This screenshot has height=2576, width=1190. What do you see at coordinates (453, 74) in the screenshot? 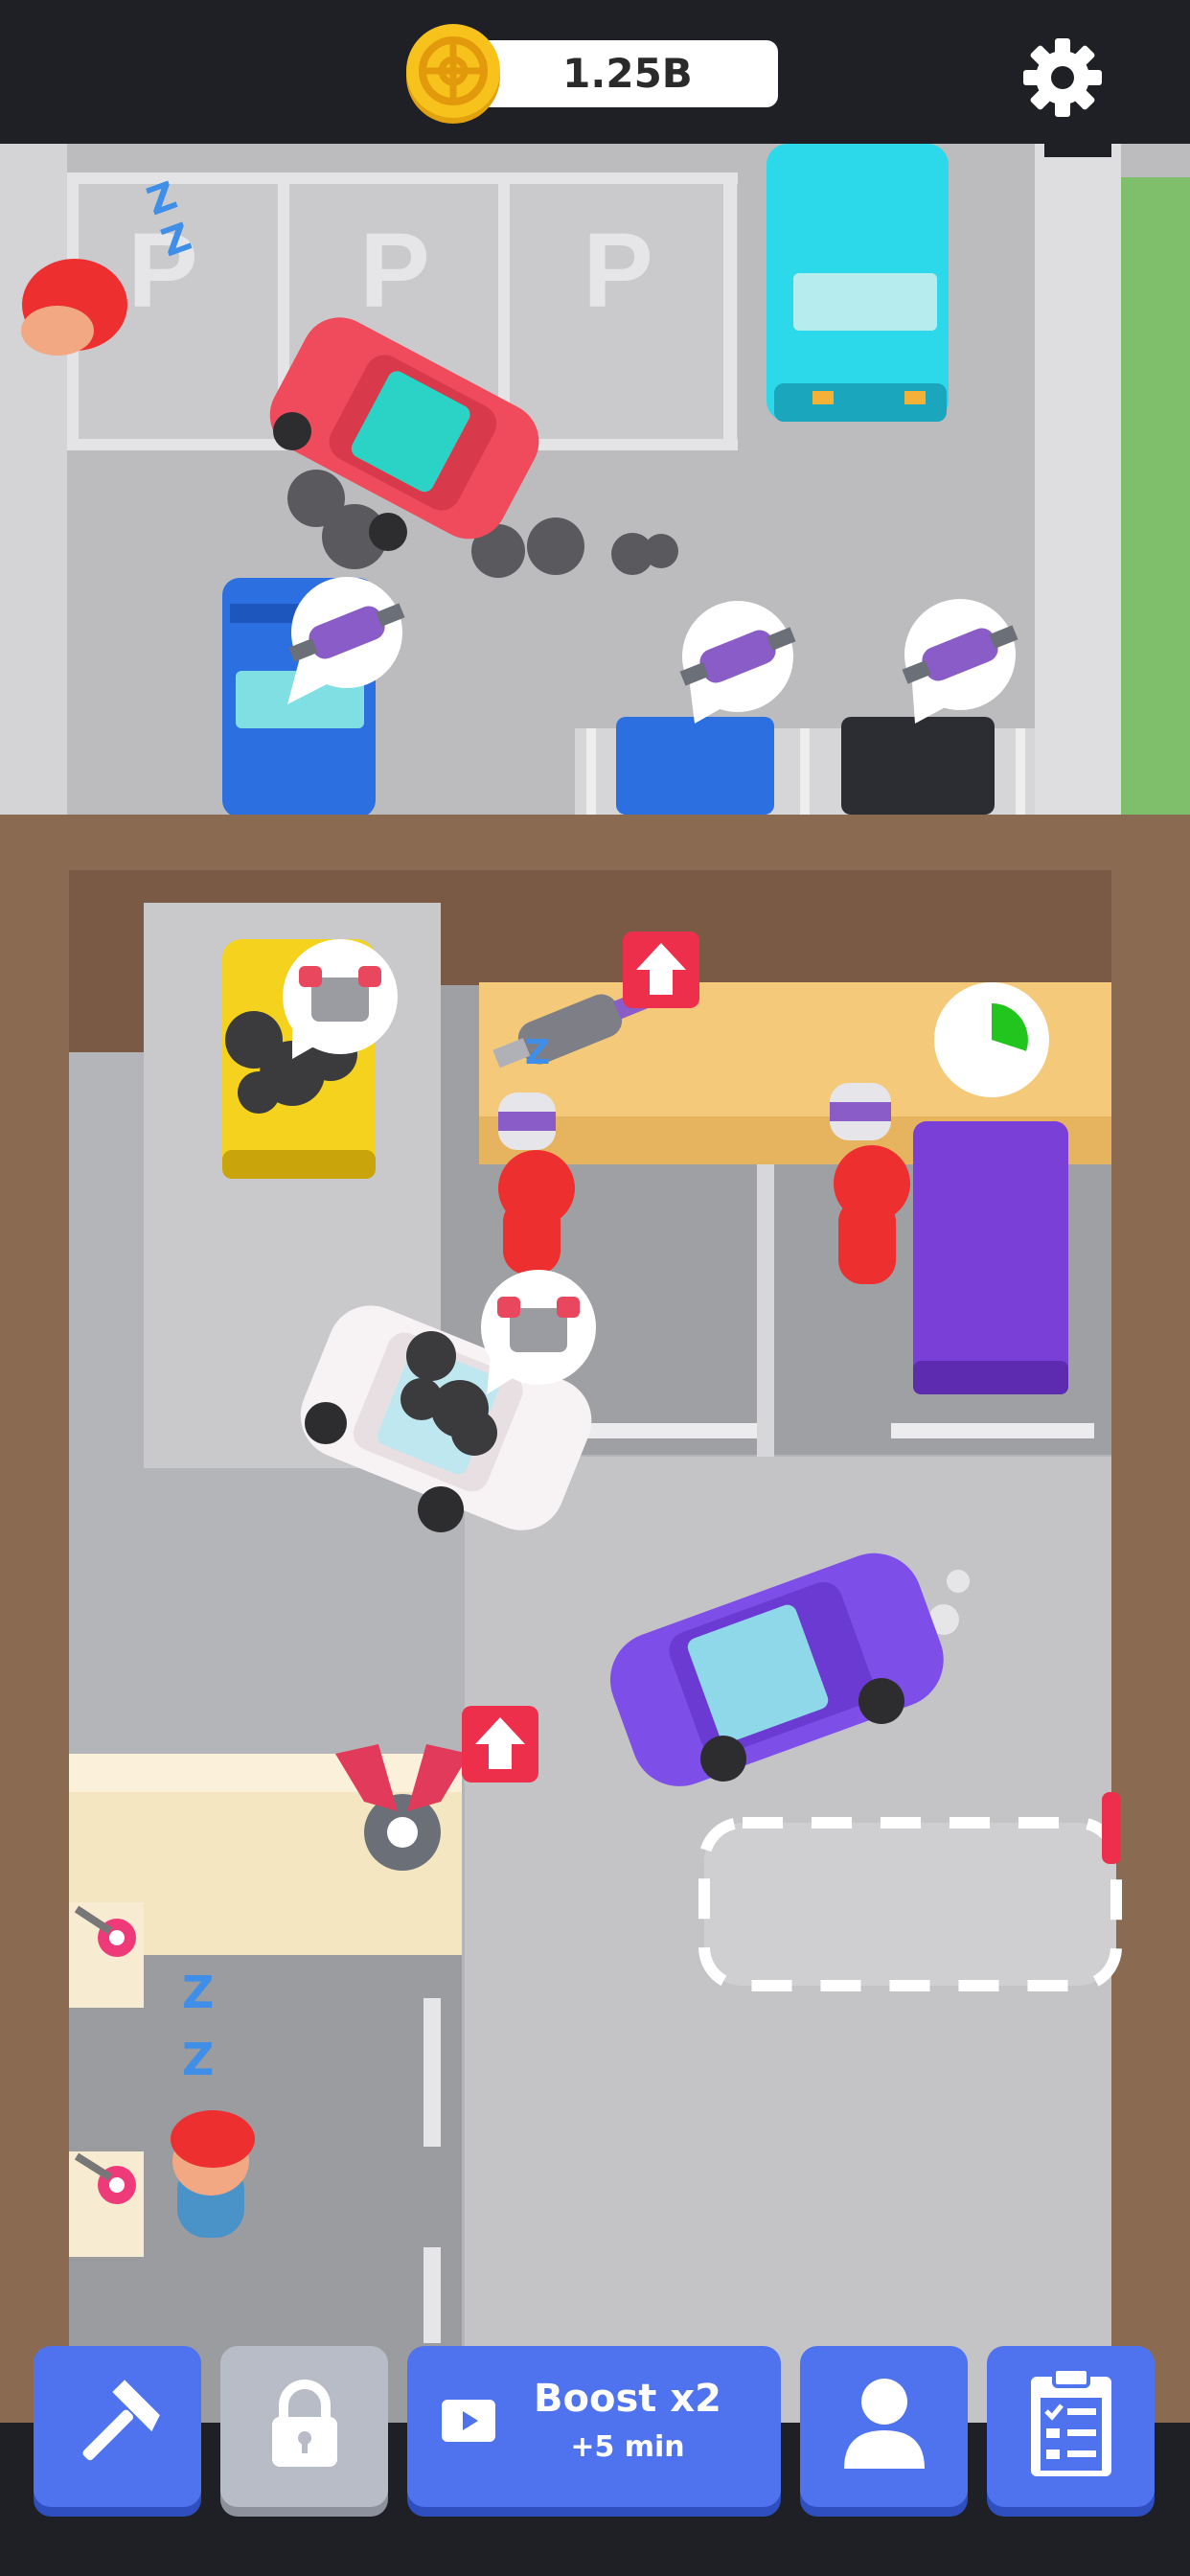
I see `gold-coin-icon` at bounding box center [453, 74].